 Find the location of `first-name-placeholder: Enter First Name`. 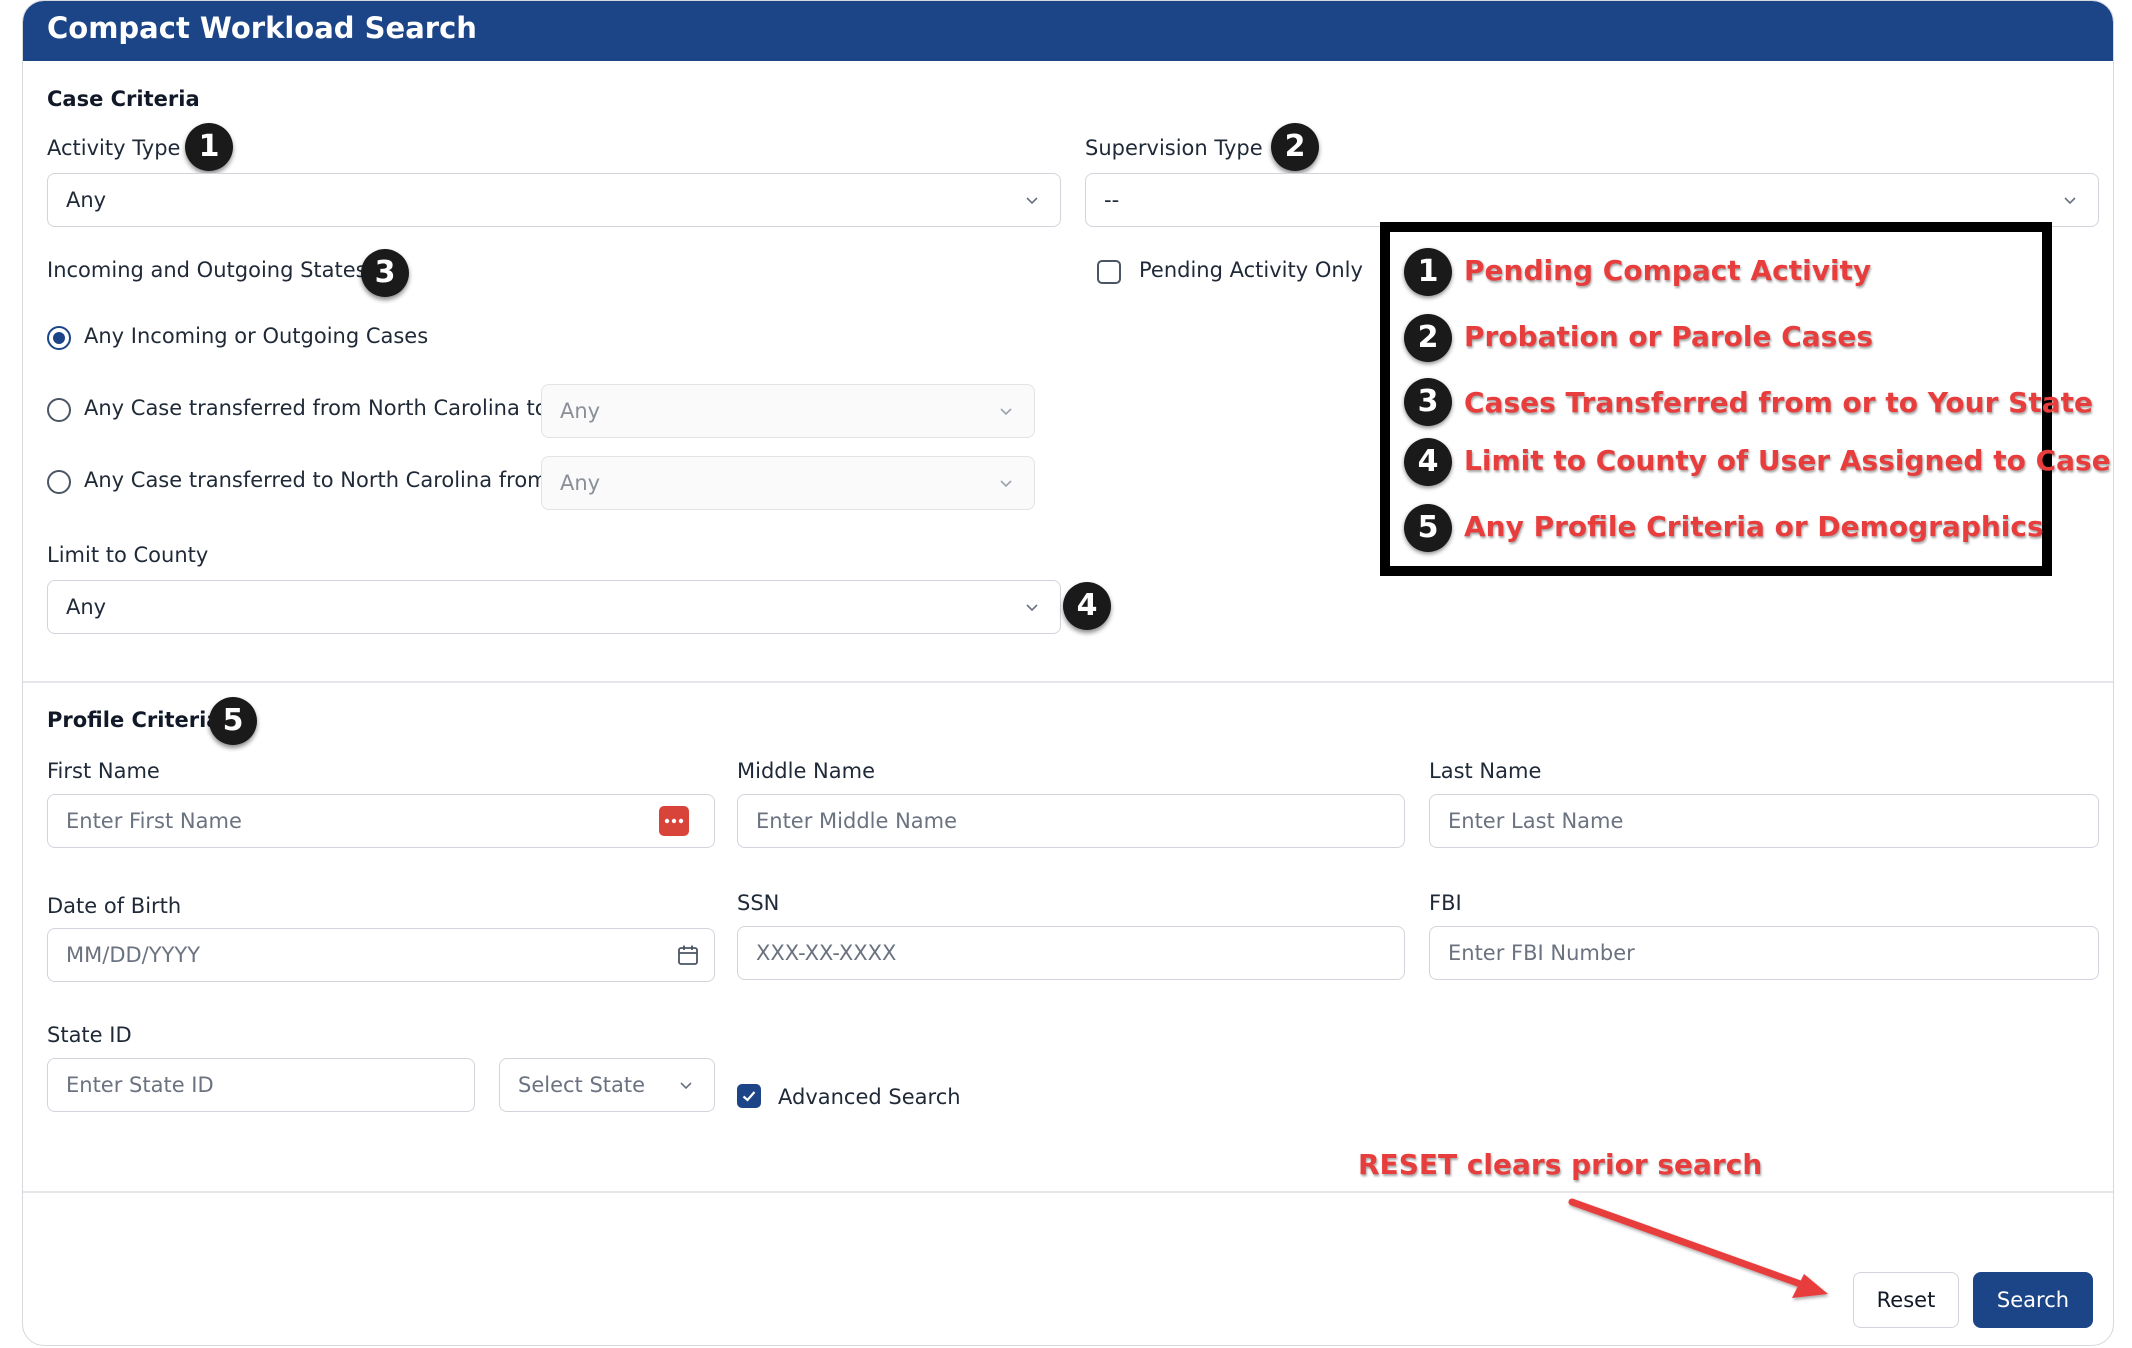

first-name-placeholder: Enter First Name is located at coordinates (154, 821).